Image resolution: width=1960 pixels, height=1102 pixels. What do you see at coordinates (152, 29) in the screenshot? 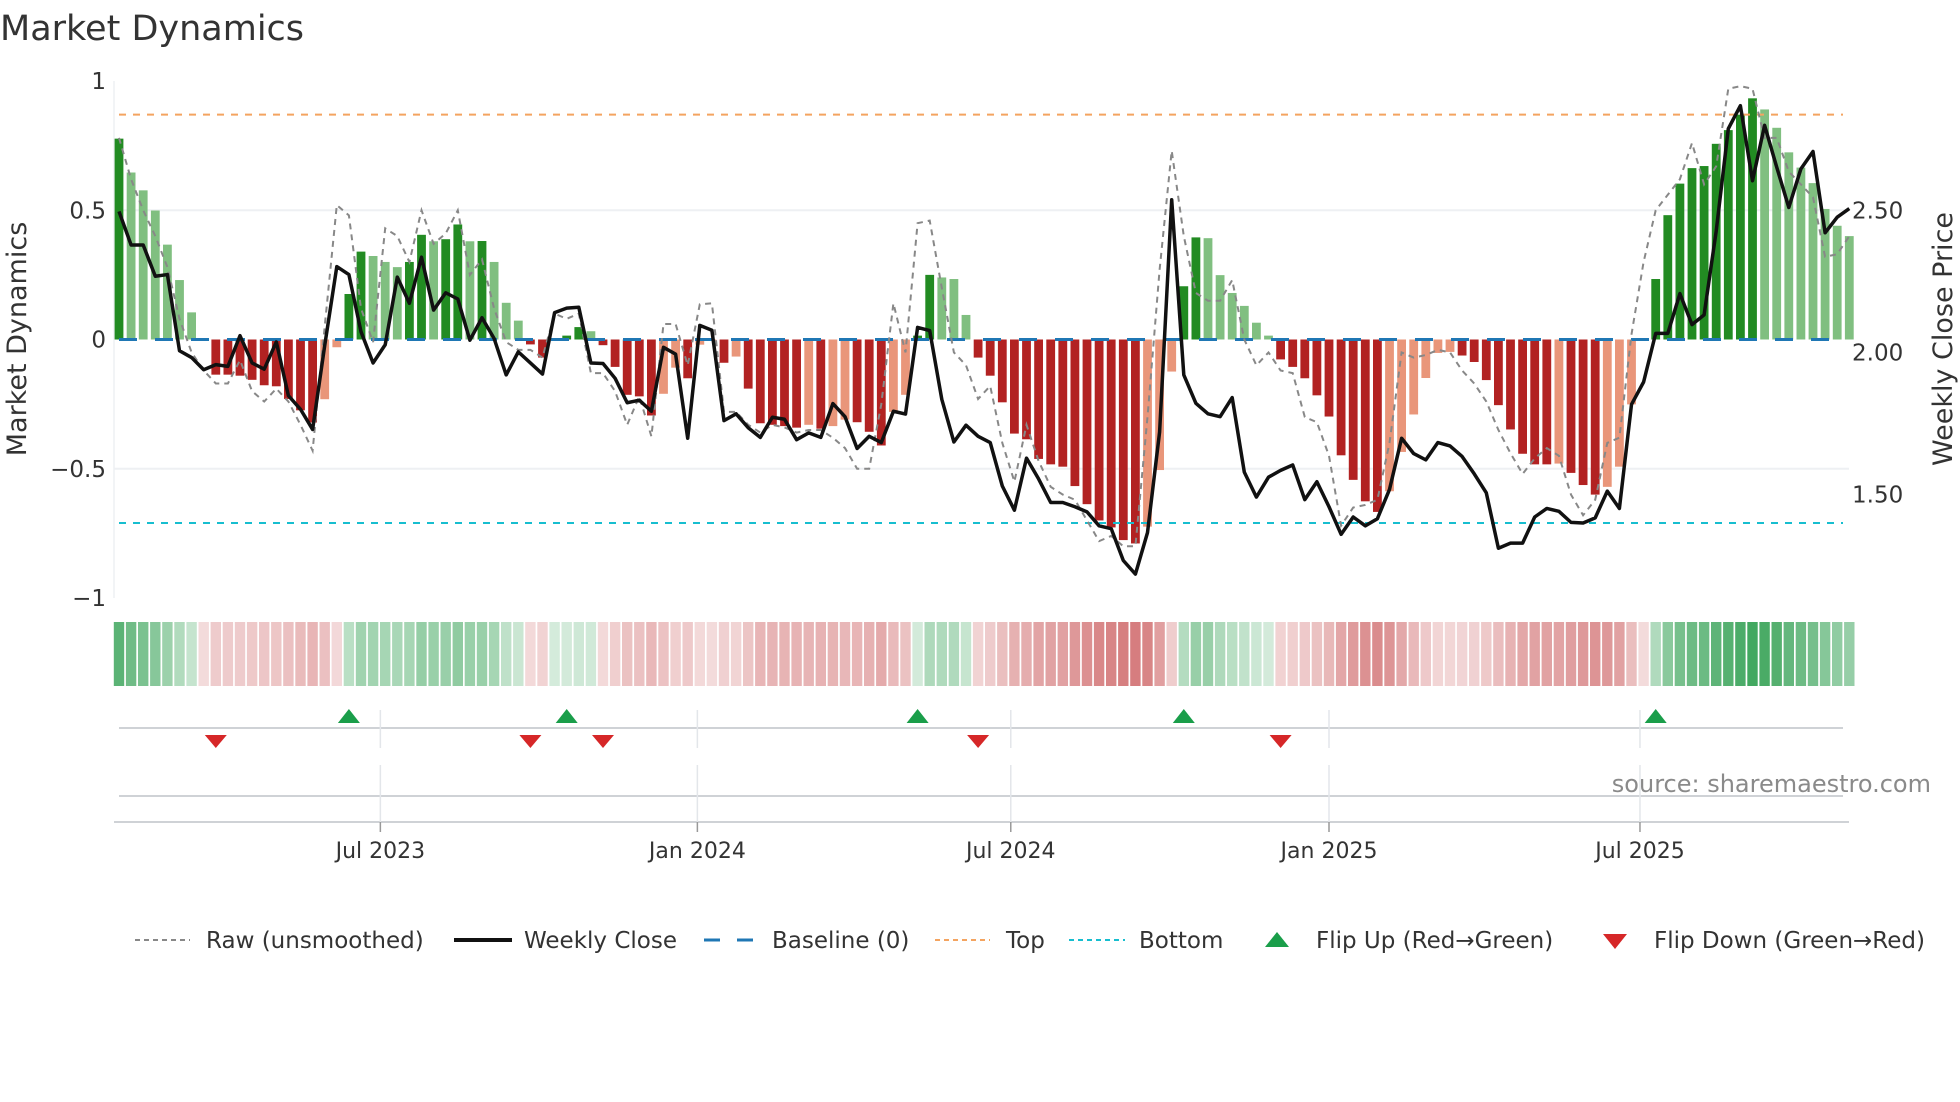
I see `chart-title: Market Dynamics` at bounding box center [152, 29].